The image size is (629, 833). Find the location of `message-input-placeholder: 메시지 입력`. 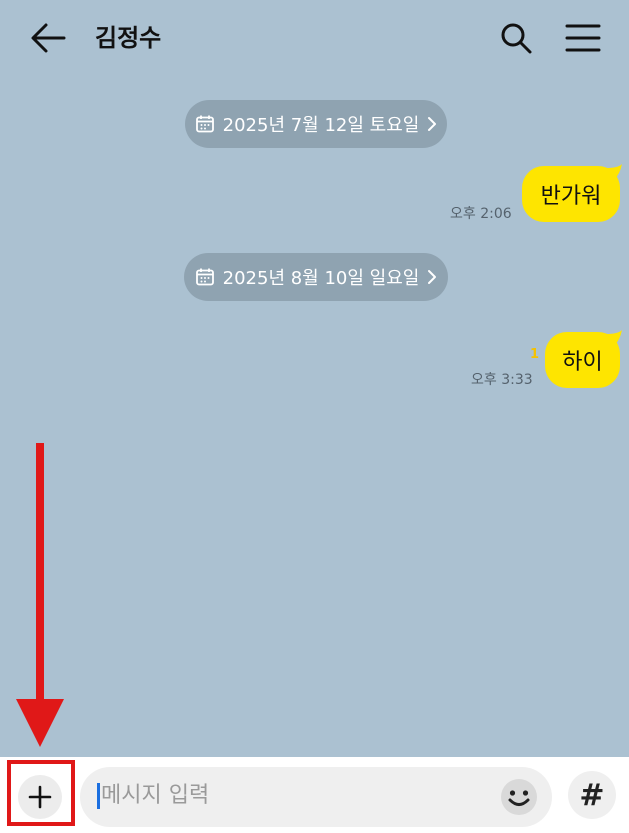

message-input-placeholder: 메시지 입력 is located at coordinates (155, 795).